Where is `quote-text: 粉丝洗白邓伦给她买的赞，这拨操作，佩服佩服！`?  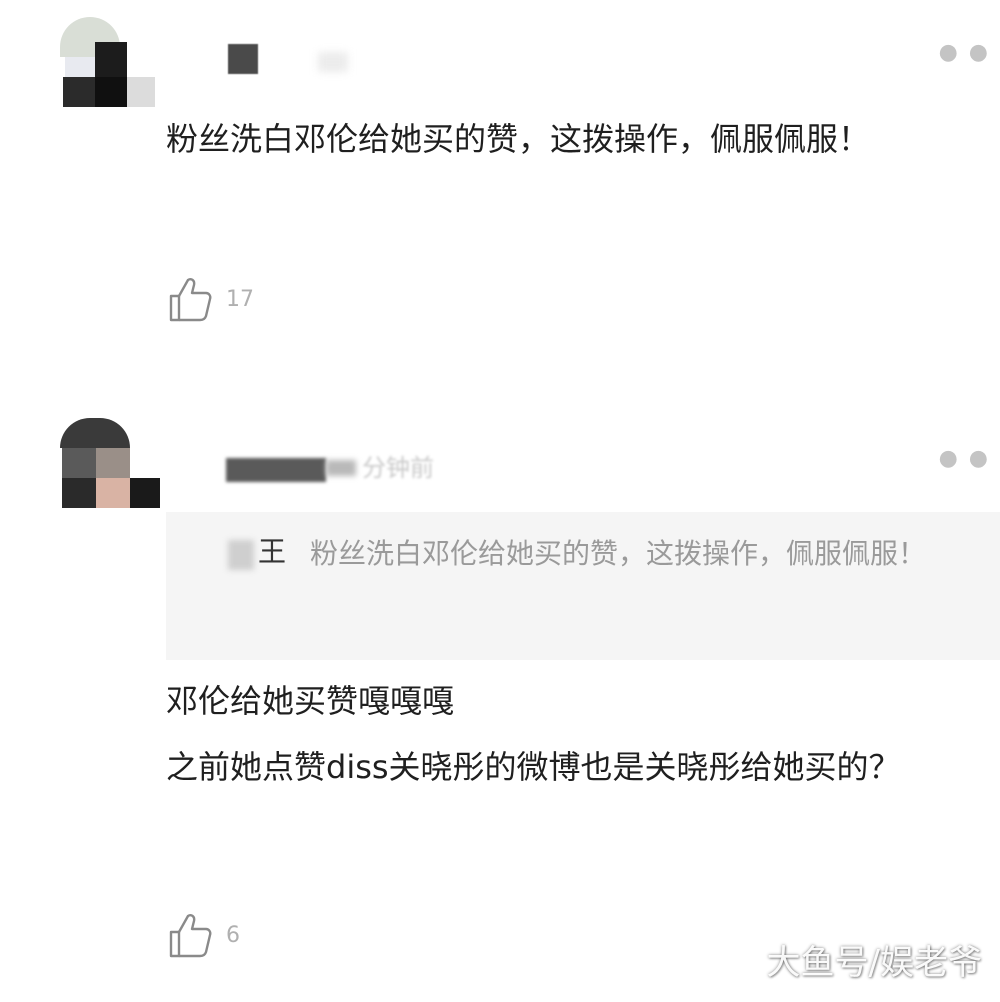 quote-text: 粉丝洗白邓伦给她买的赞，这拨操作，佩服佩服！ is located at coordinates (618, 553).